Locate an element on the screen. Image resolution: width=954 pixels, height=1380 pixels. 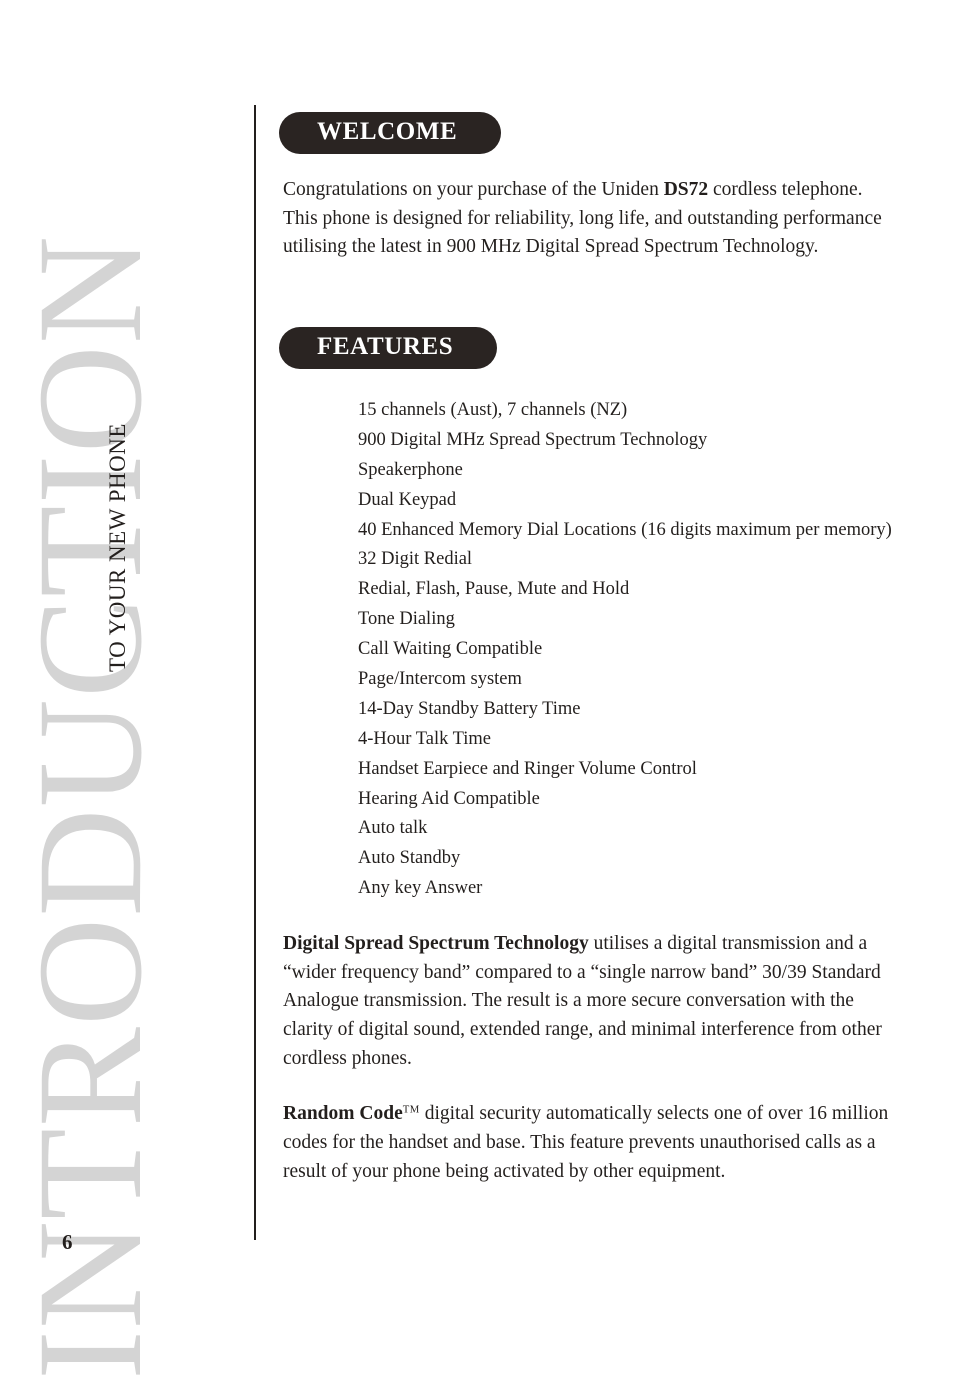
feature-list-item: Call Waiting Compatible is located at coordinates (450, 649).